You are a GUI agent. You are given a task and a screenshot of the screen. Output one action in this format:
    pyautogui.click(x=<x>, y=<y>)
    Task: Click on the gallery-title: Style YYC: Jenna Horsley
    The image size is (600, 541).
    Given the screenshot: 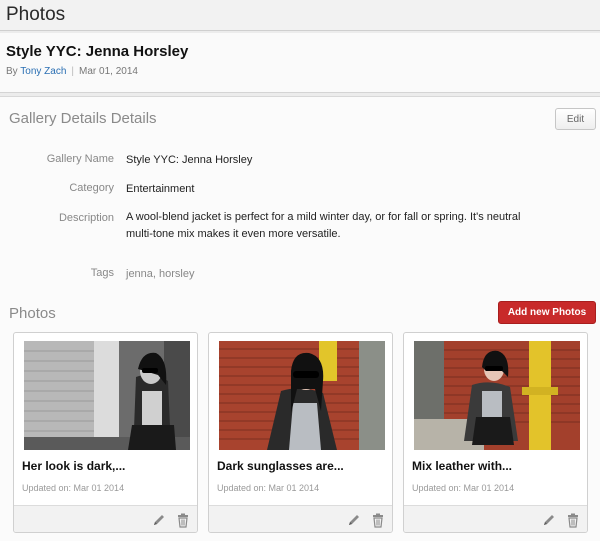 What is the action you would take?
    pyautogui.click(x=97, y=51)
    